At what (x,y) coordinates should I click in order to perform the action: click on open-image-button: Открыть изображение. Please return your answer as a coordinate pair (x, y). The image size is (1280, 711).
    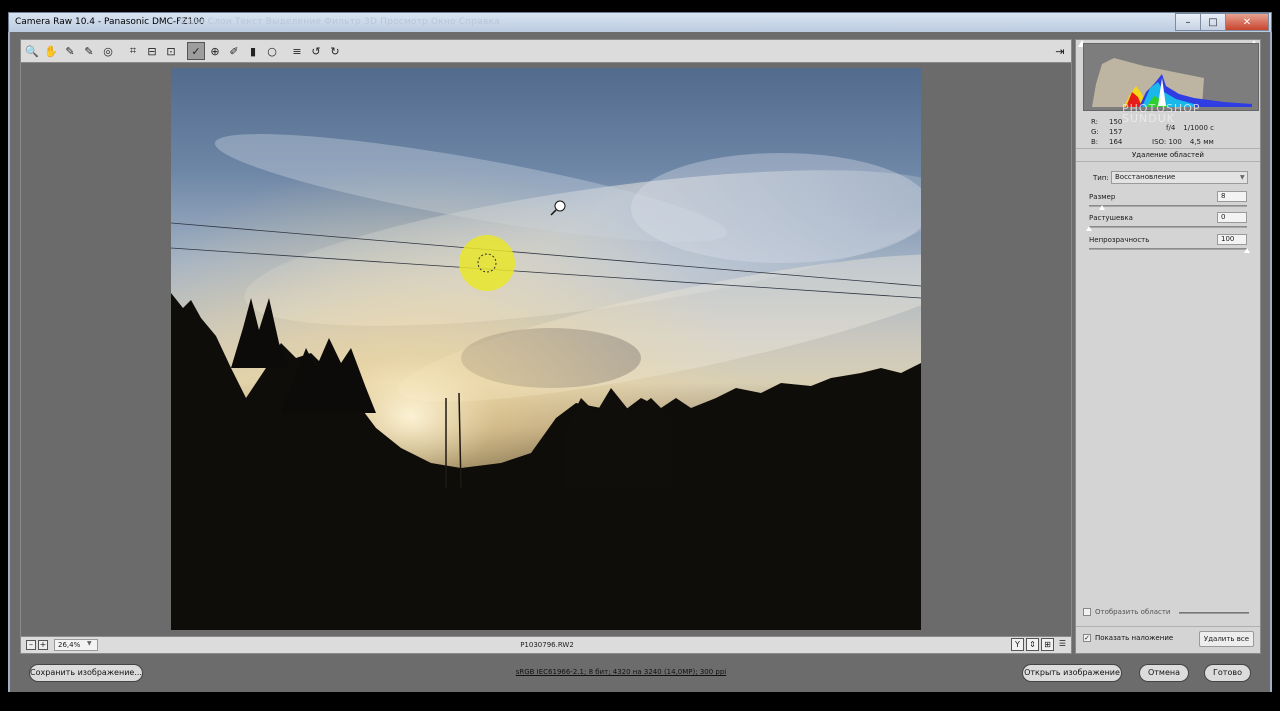
    Looking at the image, I should click on (1072, 673).